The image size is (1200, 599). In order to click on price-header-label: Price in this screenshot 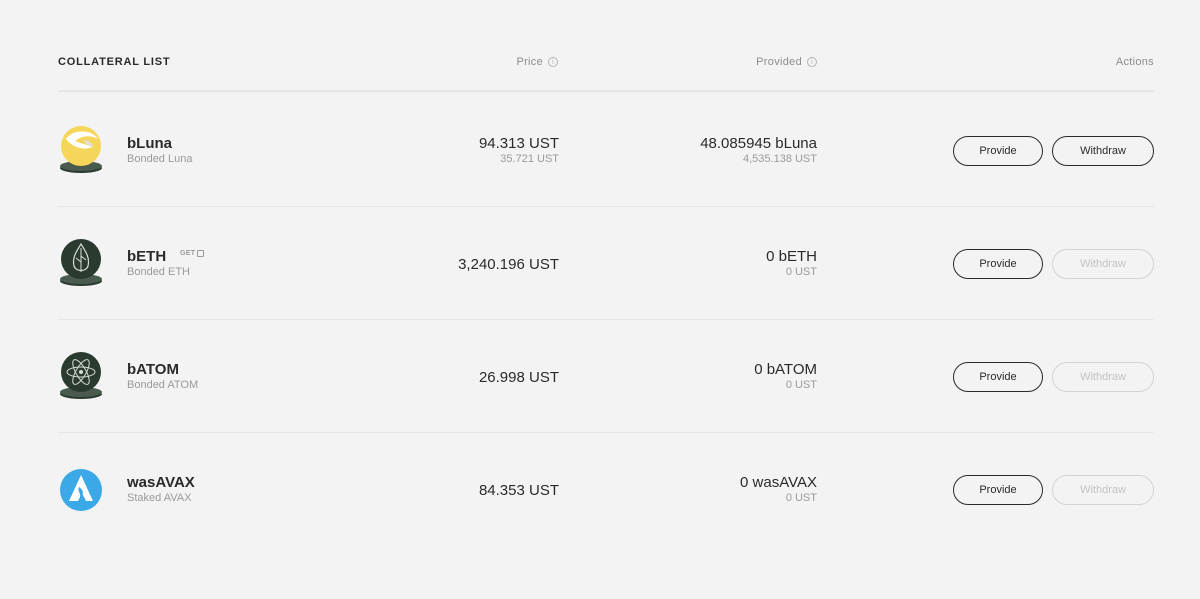, I will do `click(529, 62)`.